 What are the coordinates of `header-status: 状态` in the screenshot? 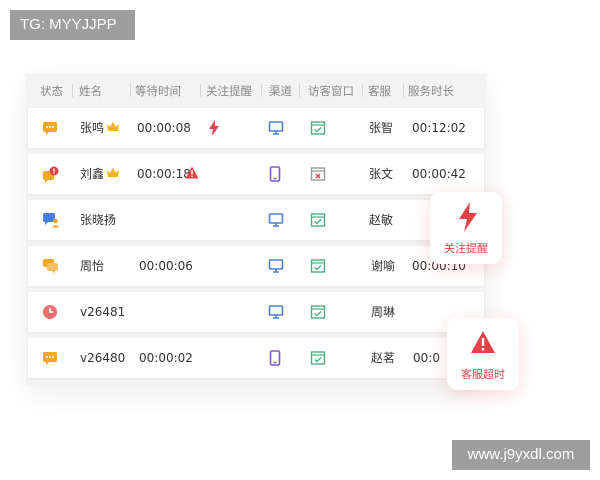 It's located at (51, 91).